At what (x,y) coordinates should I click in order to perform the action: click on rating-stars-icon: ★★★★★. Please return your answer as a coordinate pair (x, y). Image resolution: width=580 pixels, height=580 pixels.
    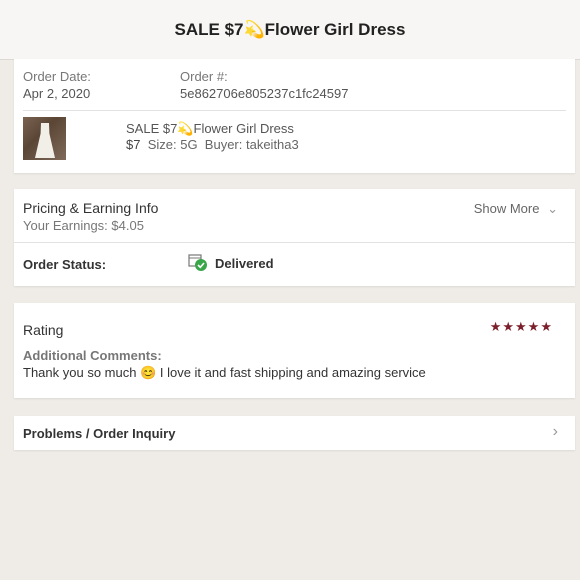
    Looking at the image, I should click on (521, 326).